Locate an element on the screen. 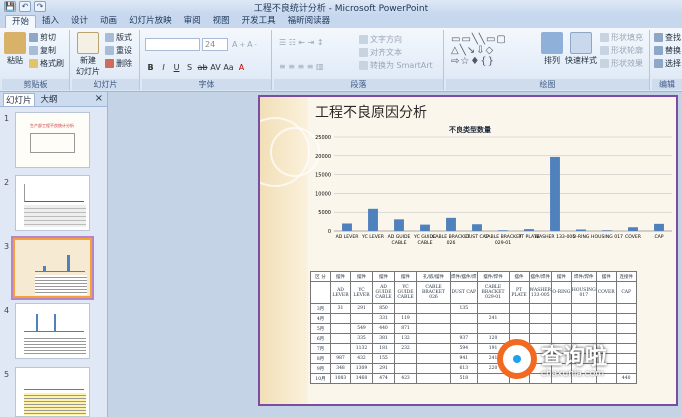 Image resolution: width=682 pixels, height=417 pixels. format-painter-button: 格式刷 is located at coordinates (46, 63).